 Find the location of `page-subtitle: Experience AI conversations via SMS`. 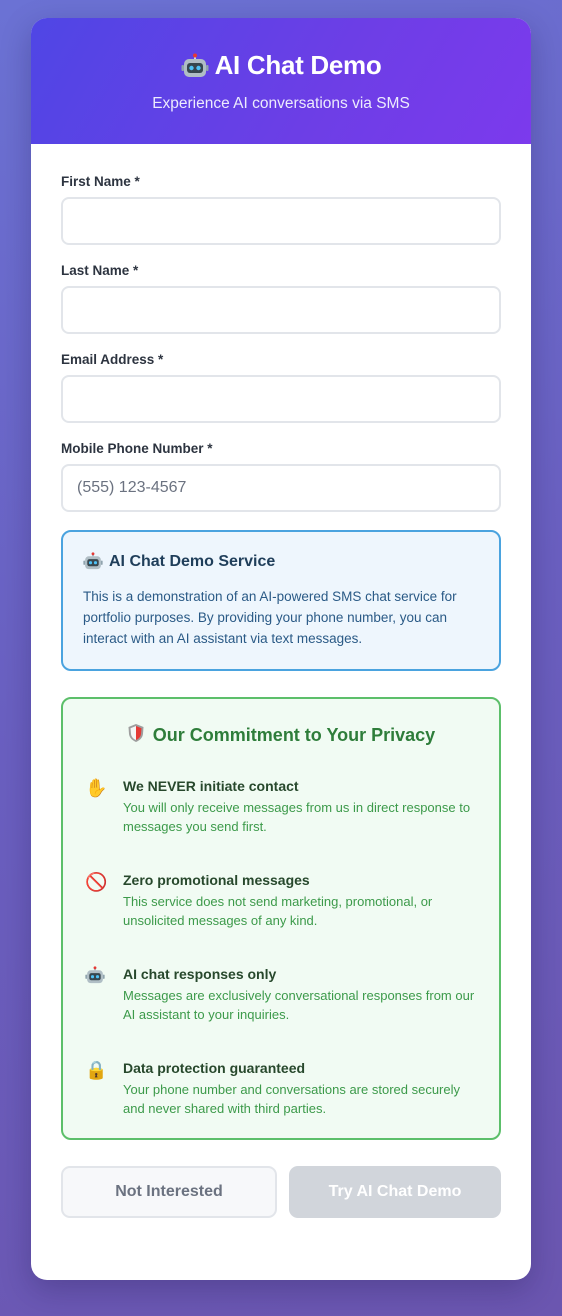

page-subtitle: Experience AI conversations via SMS is located at coordinates (281, 104).